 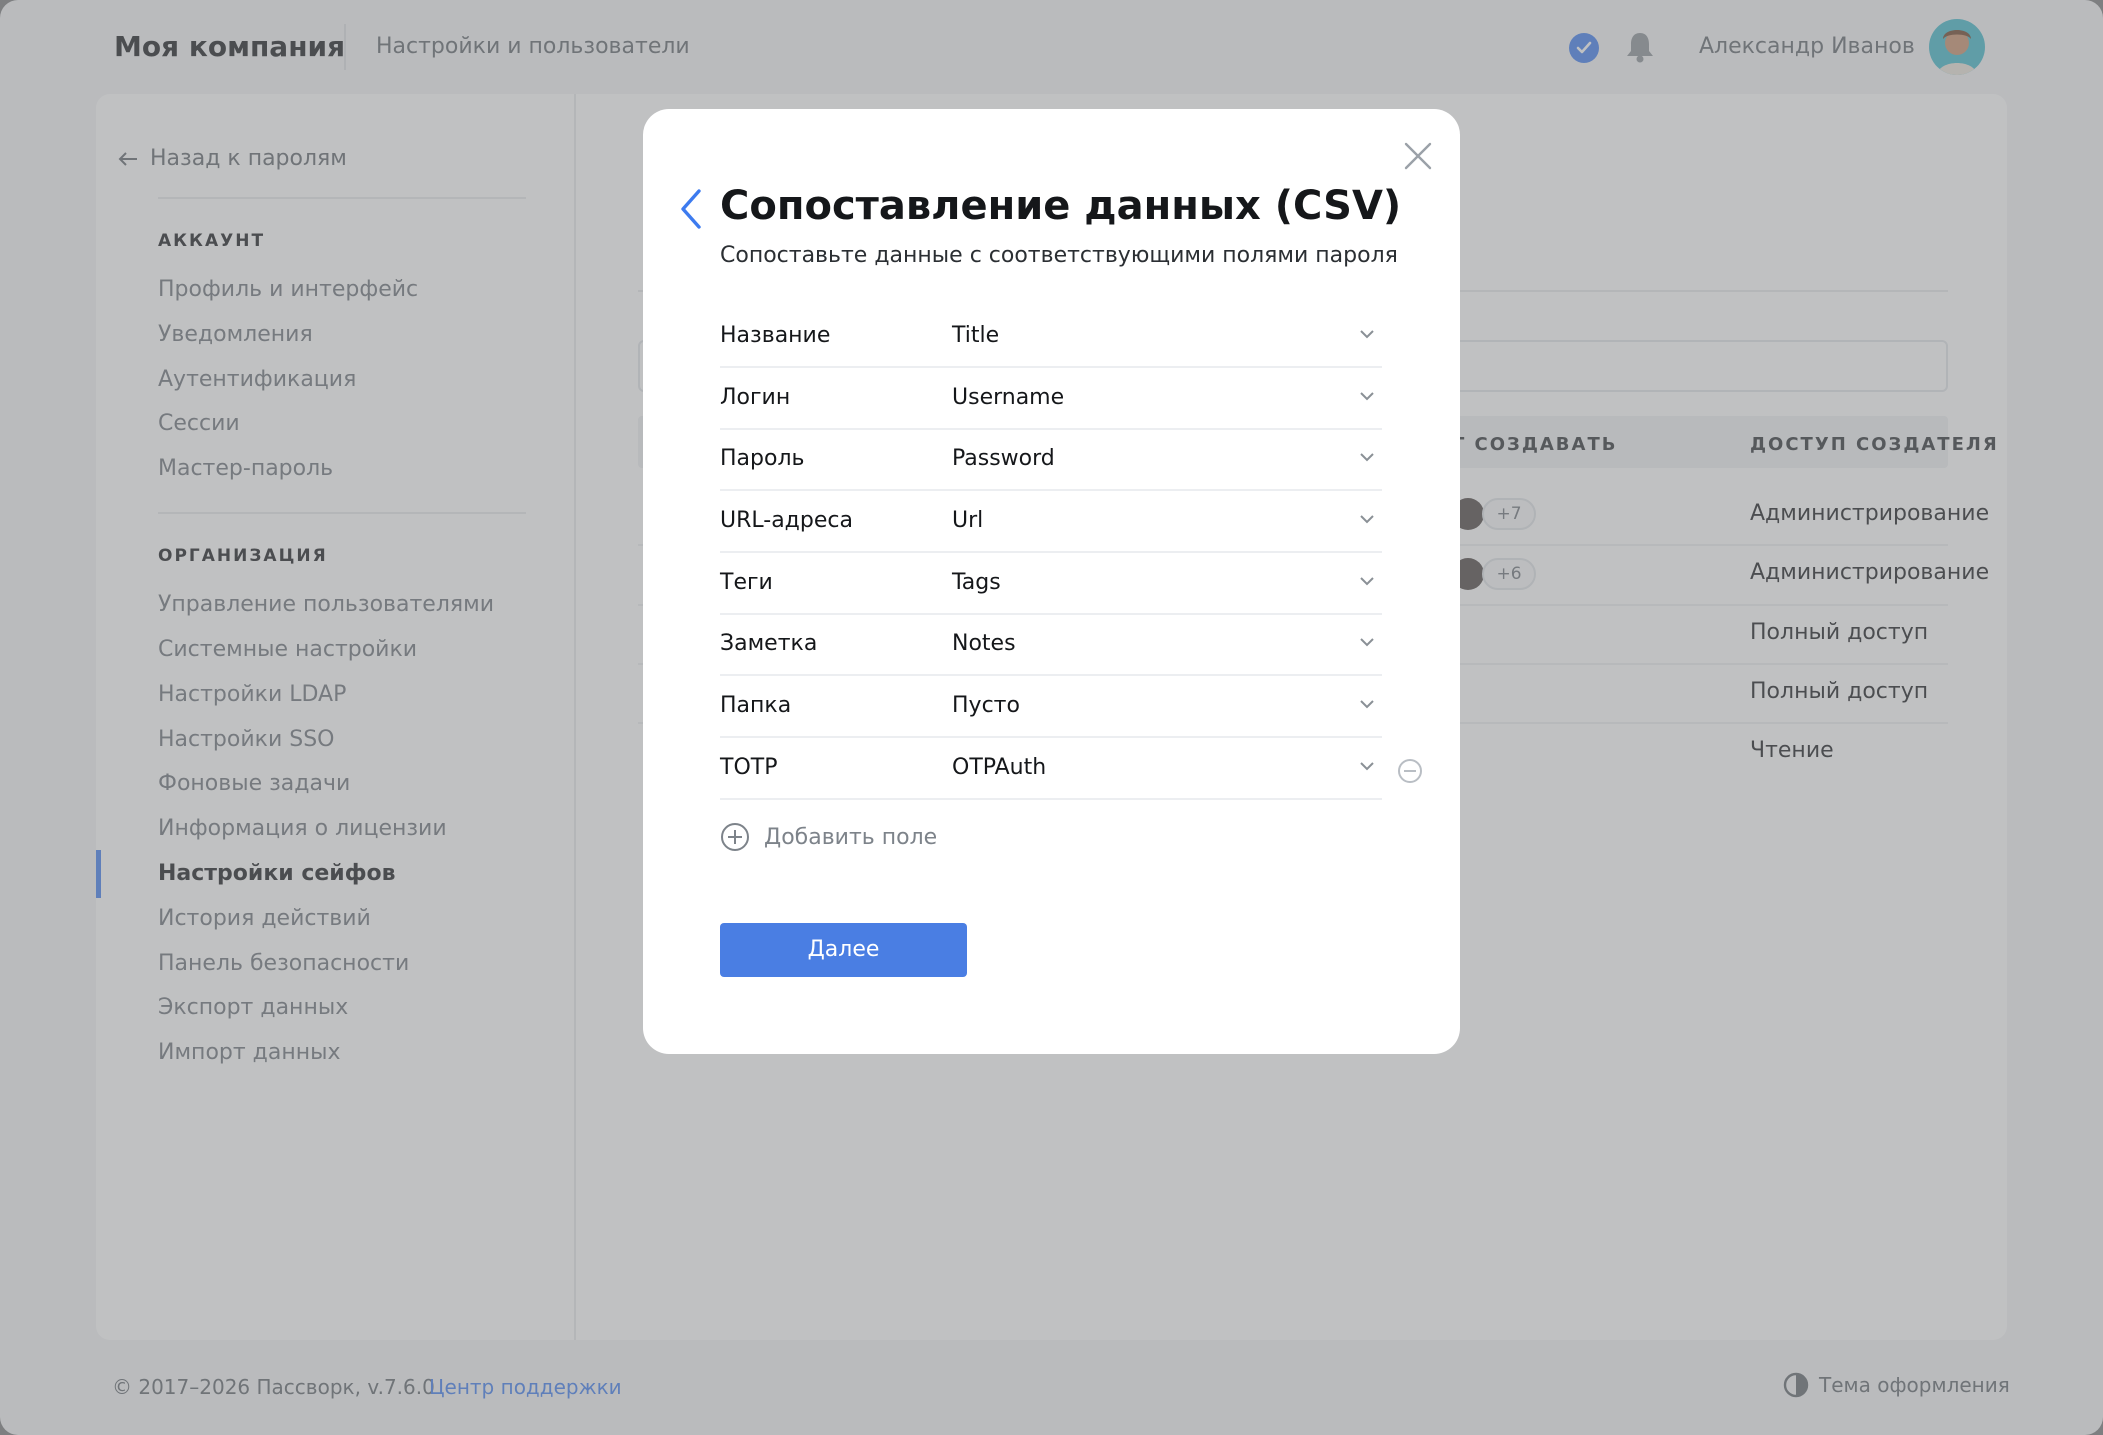 I want to click on field-select-tags: Tags, so click(x=1167, y=583).